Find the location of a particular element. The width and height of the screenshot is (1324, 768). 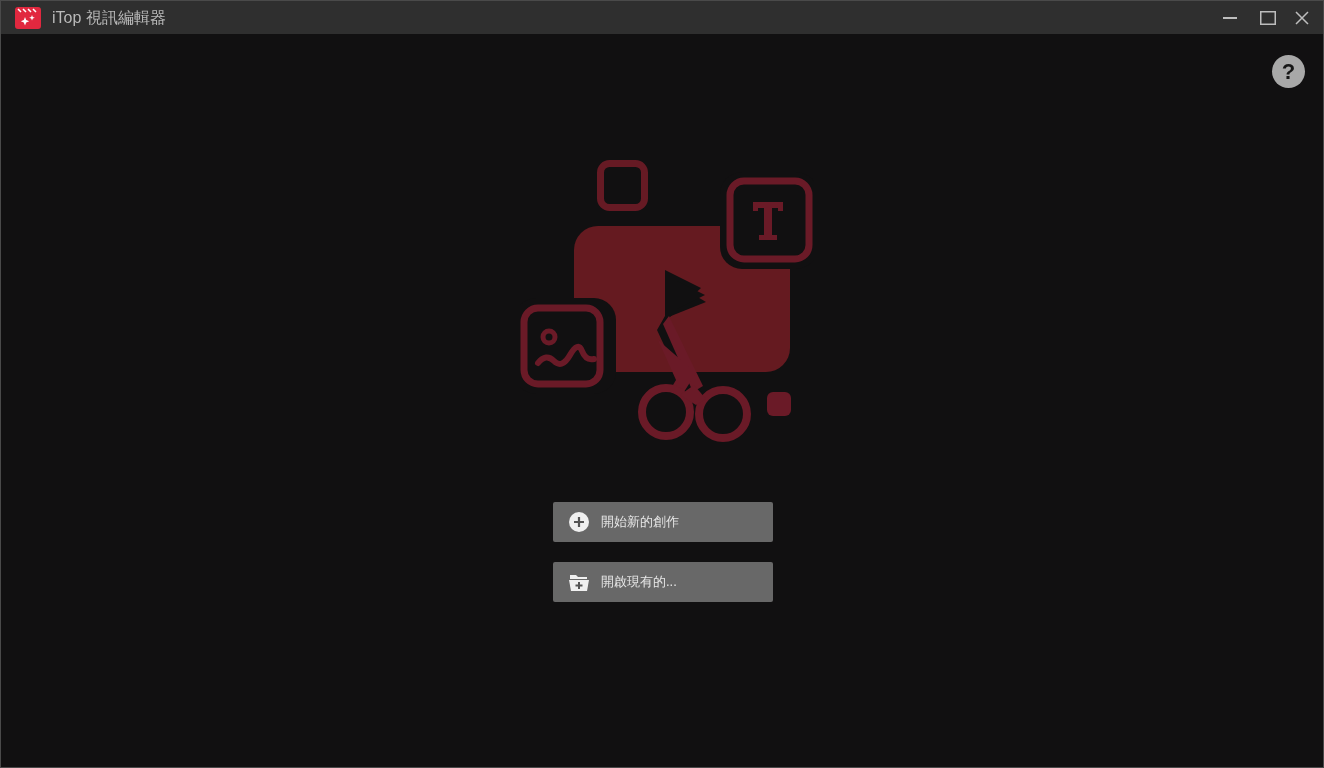

window-title: iTop 視訊編輯器 is located at coordinates (109, 17).